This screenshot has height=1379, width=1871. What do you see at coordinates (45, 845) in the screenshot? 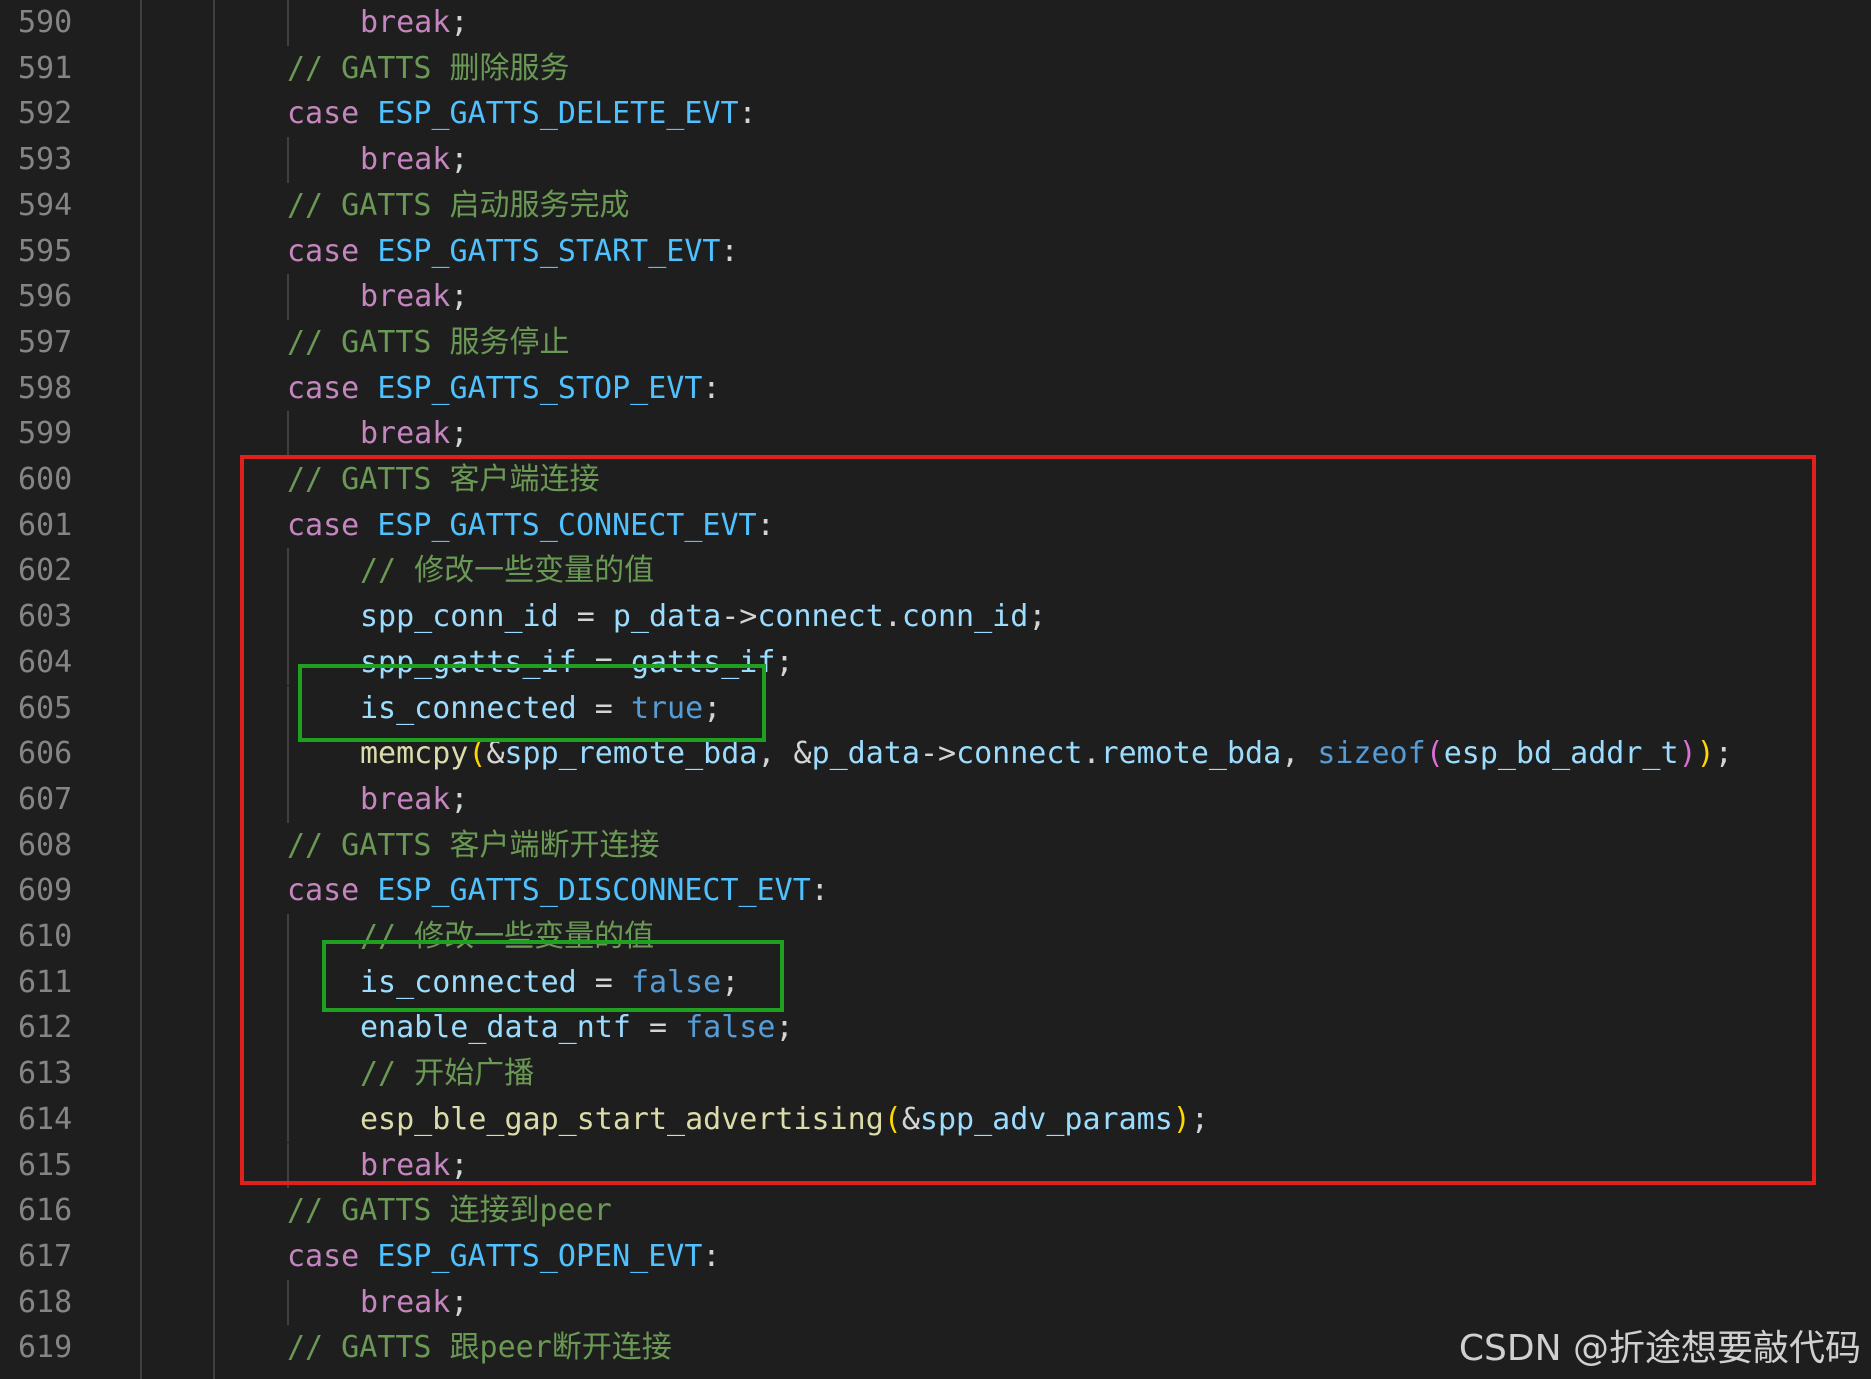
I see `line-number: 608` at bounding box center [45, 845].